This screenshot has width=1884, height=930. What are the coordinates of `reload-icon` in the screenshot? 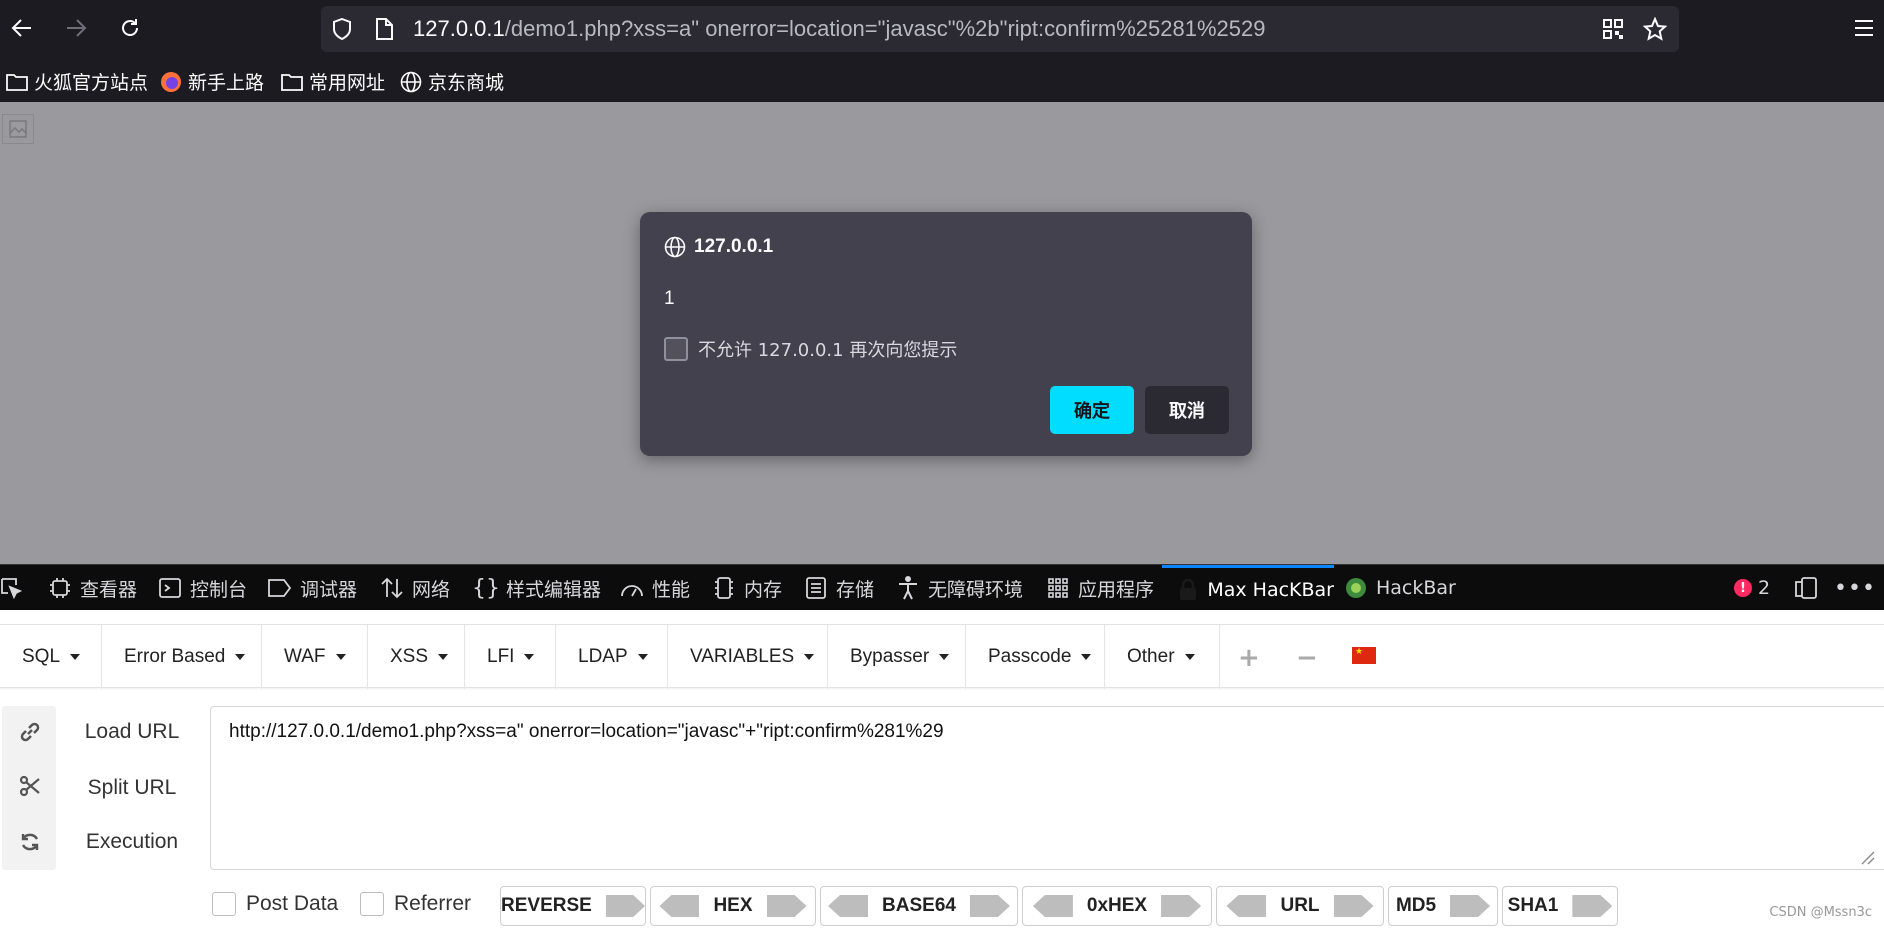 It's located at (130, 27).